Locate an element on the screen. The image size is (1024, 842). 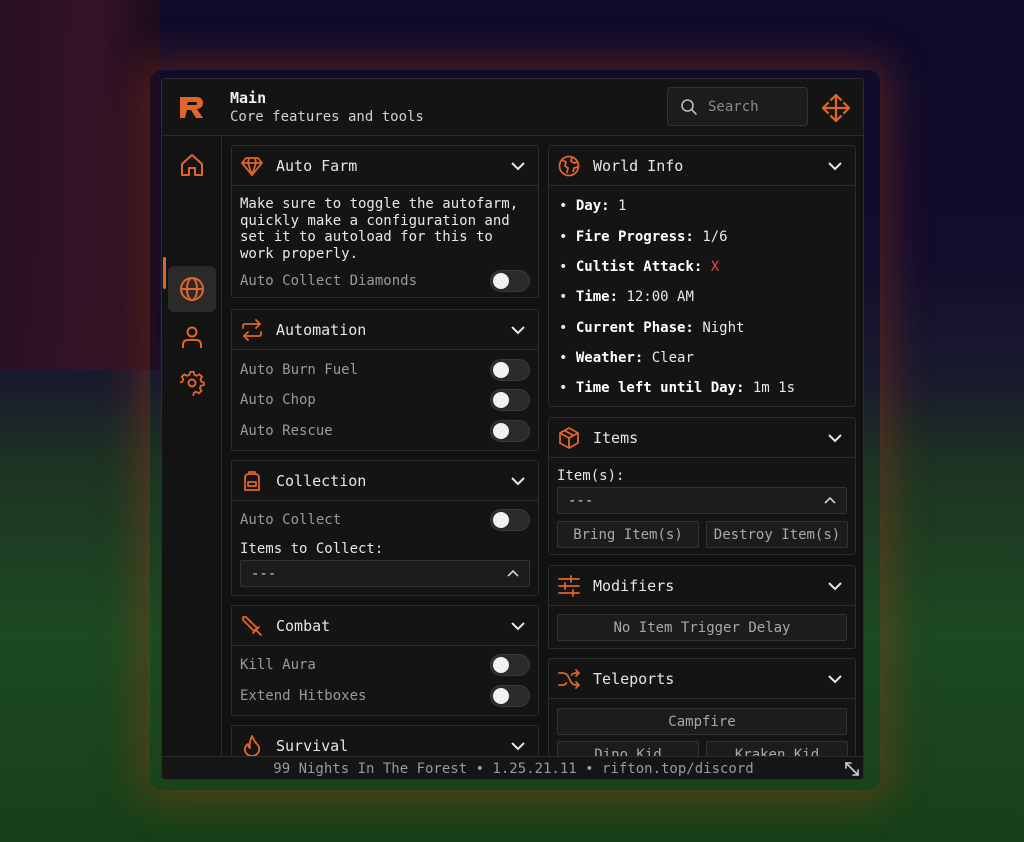
panel-auto-farm-header: Auto Farm is located at coordinates (385, 166).